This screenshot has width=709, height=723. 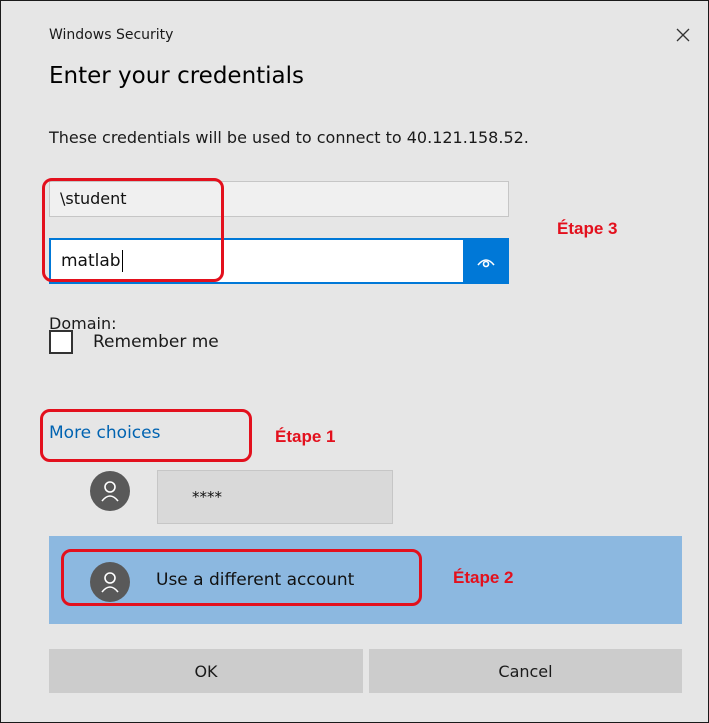 What do you see at coordinates (275, 497) in the screenshot?
I see `saved-account-tile: ****` at bounding box center [275, 497].